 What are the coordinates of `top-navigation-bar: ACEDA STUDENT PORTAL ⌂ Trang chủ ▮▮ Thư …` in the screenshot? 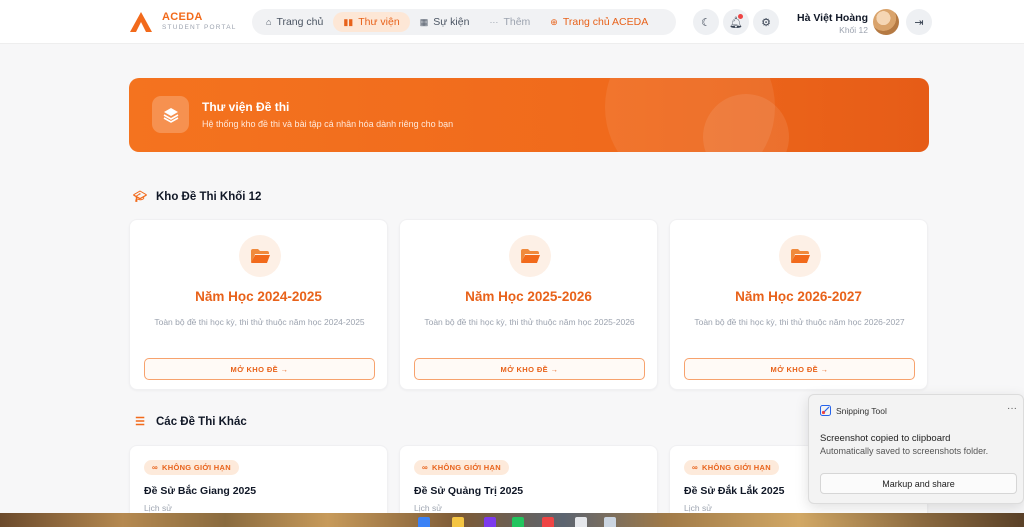 It's located at (512, 22).